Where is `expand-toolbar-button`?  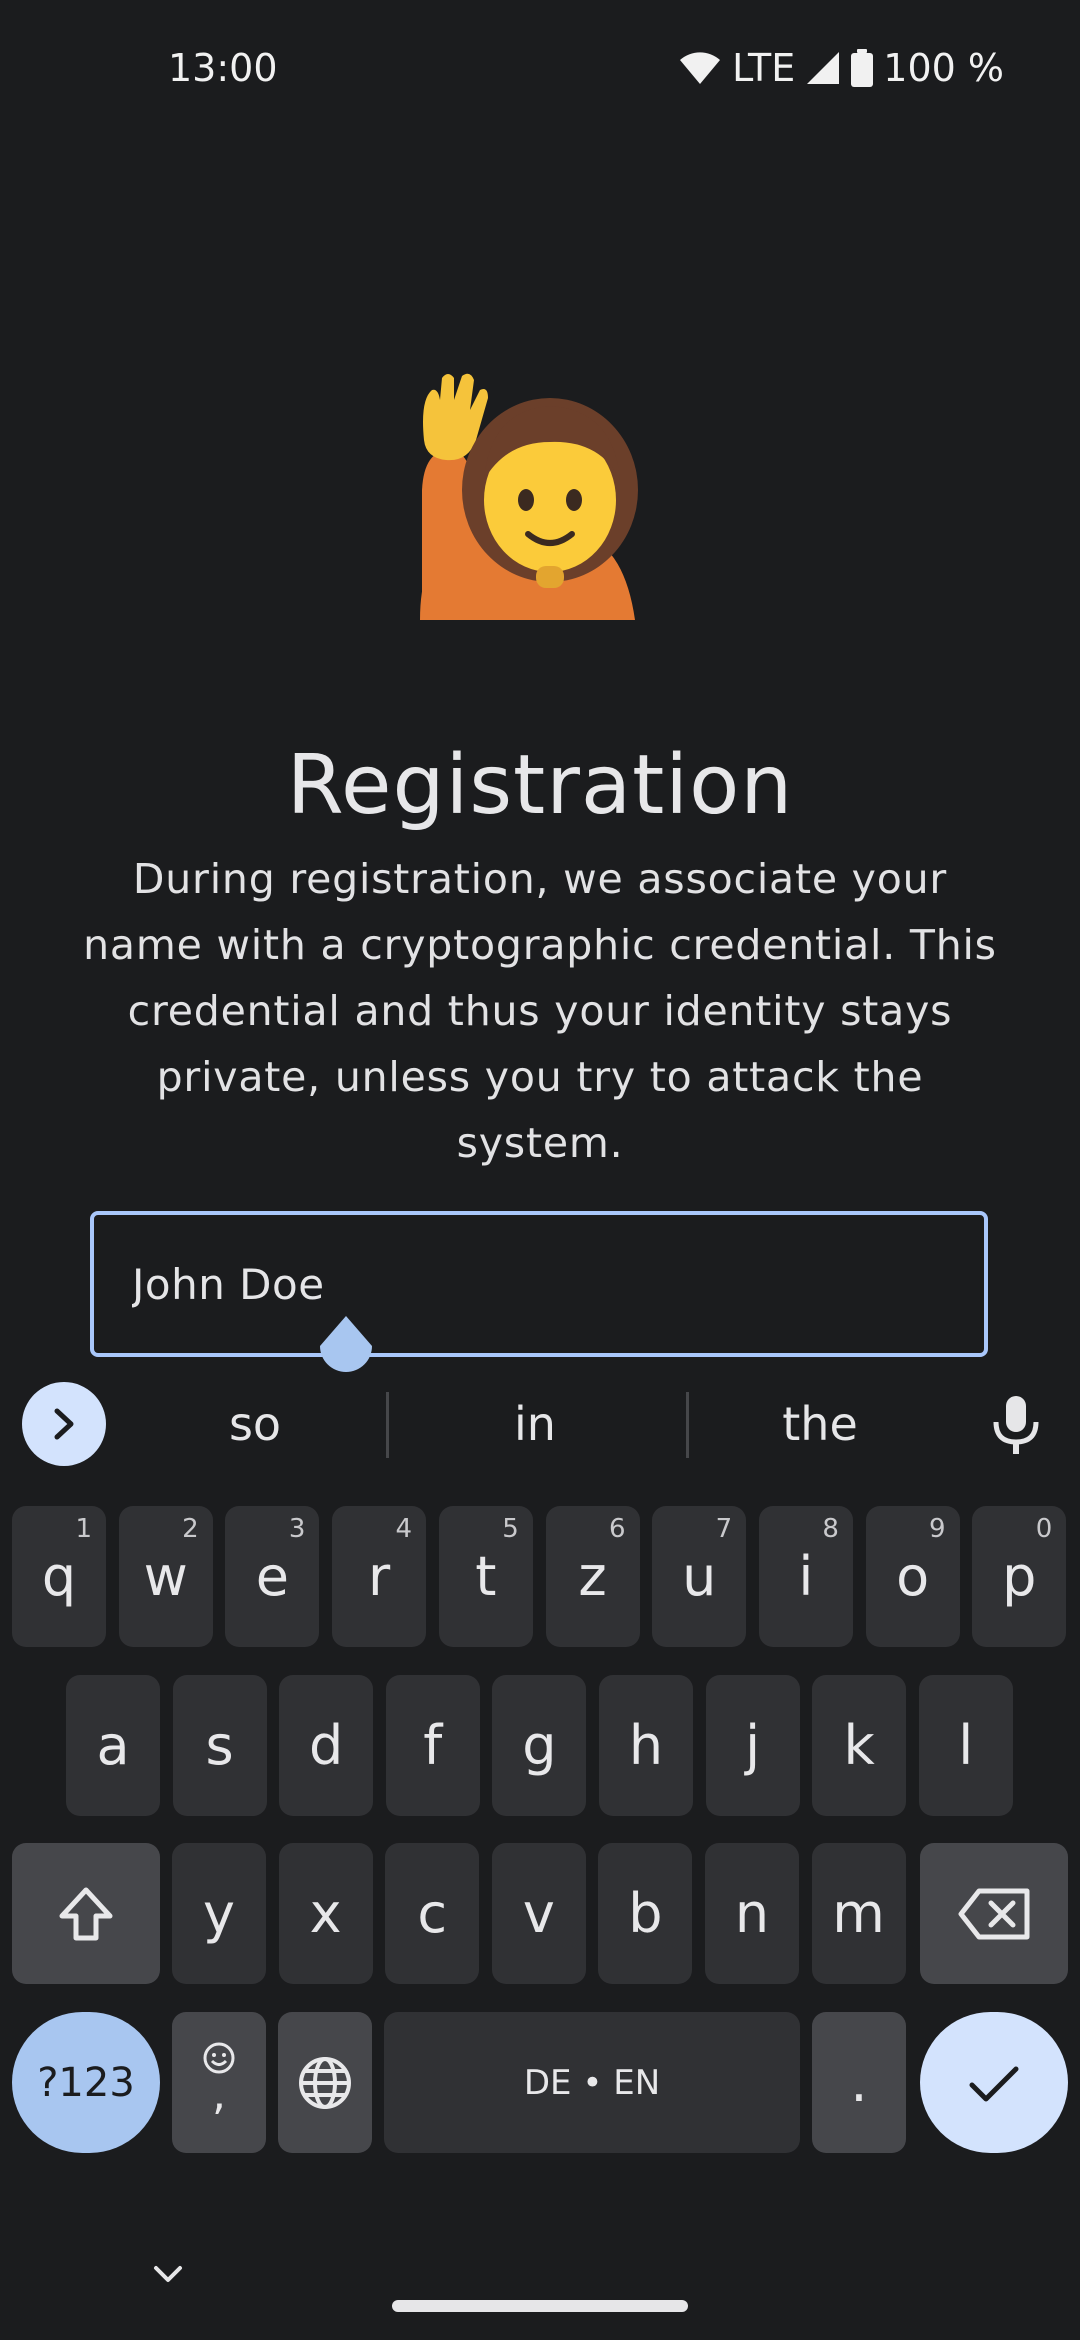 expand-toolbar-button is located at coordinates (64, 1424).